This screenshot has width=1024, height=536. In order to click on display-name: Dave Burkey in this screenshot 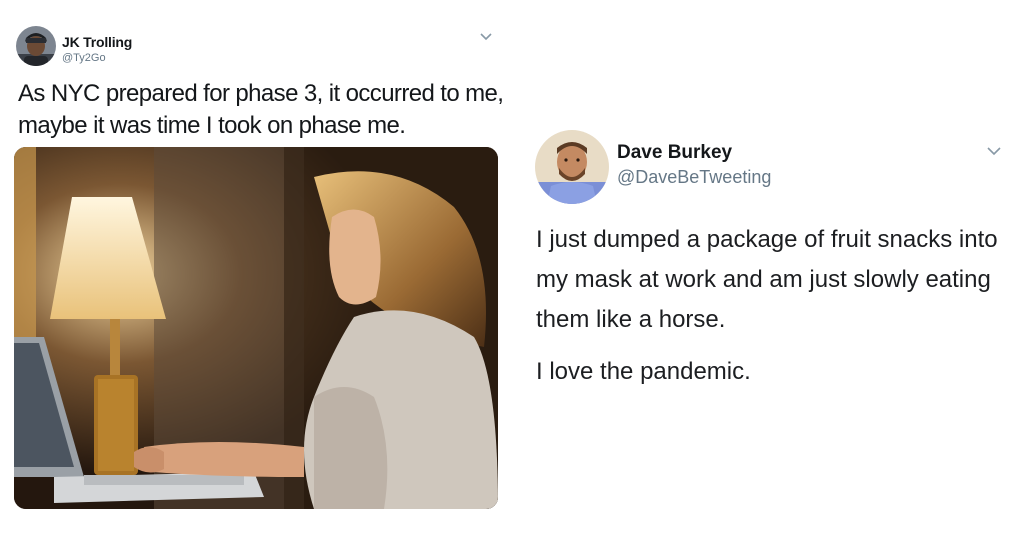, I will do `click(674, 153)`.